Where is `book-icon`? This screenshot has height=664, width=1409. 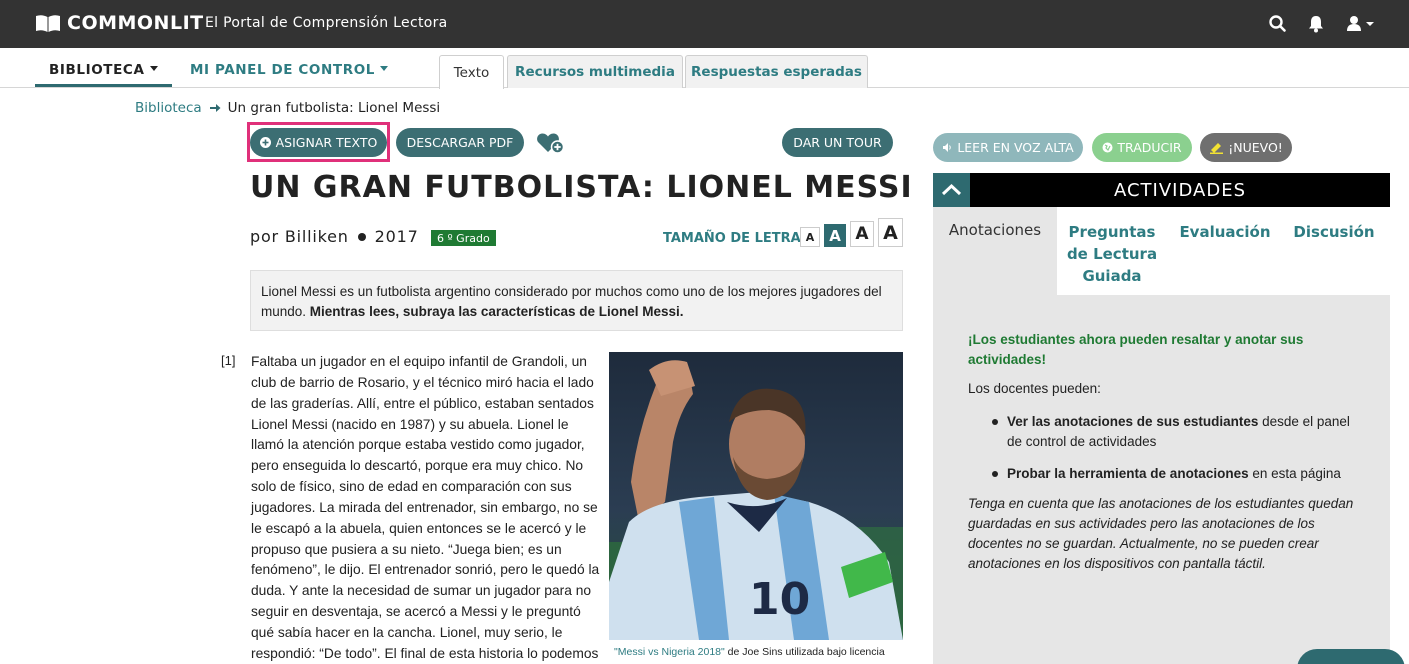
book-icon is located at coordinates (48, 23).